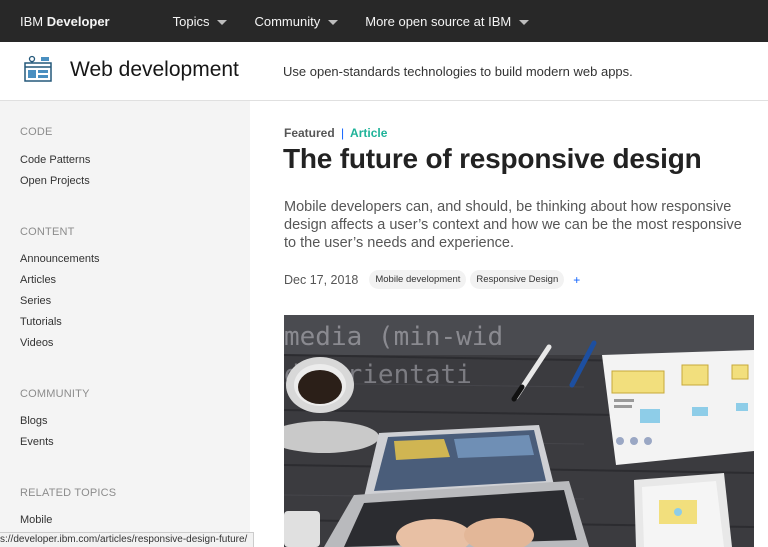 This screenshot has width=768, height=547. Describe the element at coordinates (492, 159) in the screenshot. I see `article-title: The future of responsive design` at that location.